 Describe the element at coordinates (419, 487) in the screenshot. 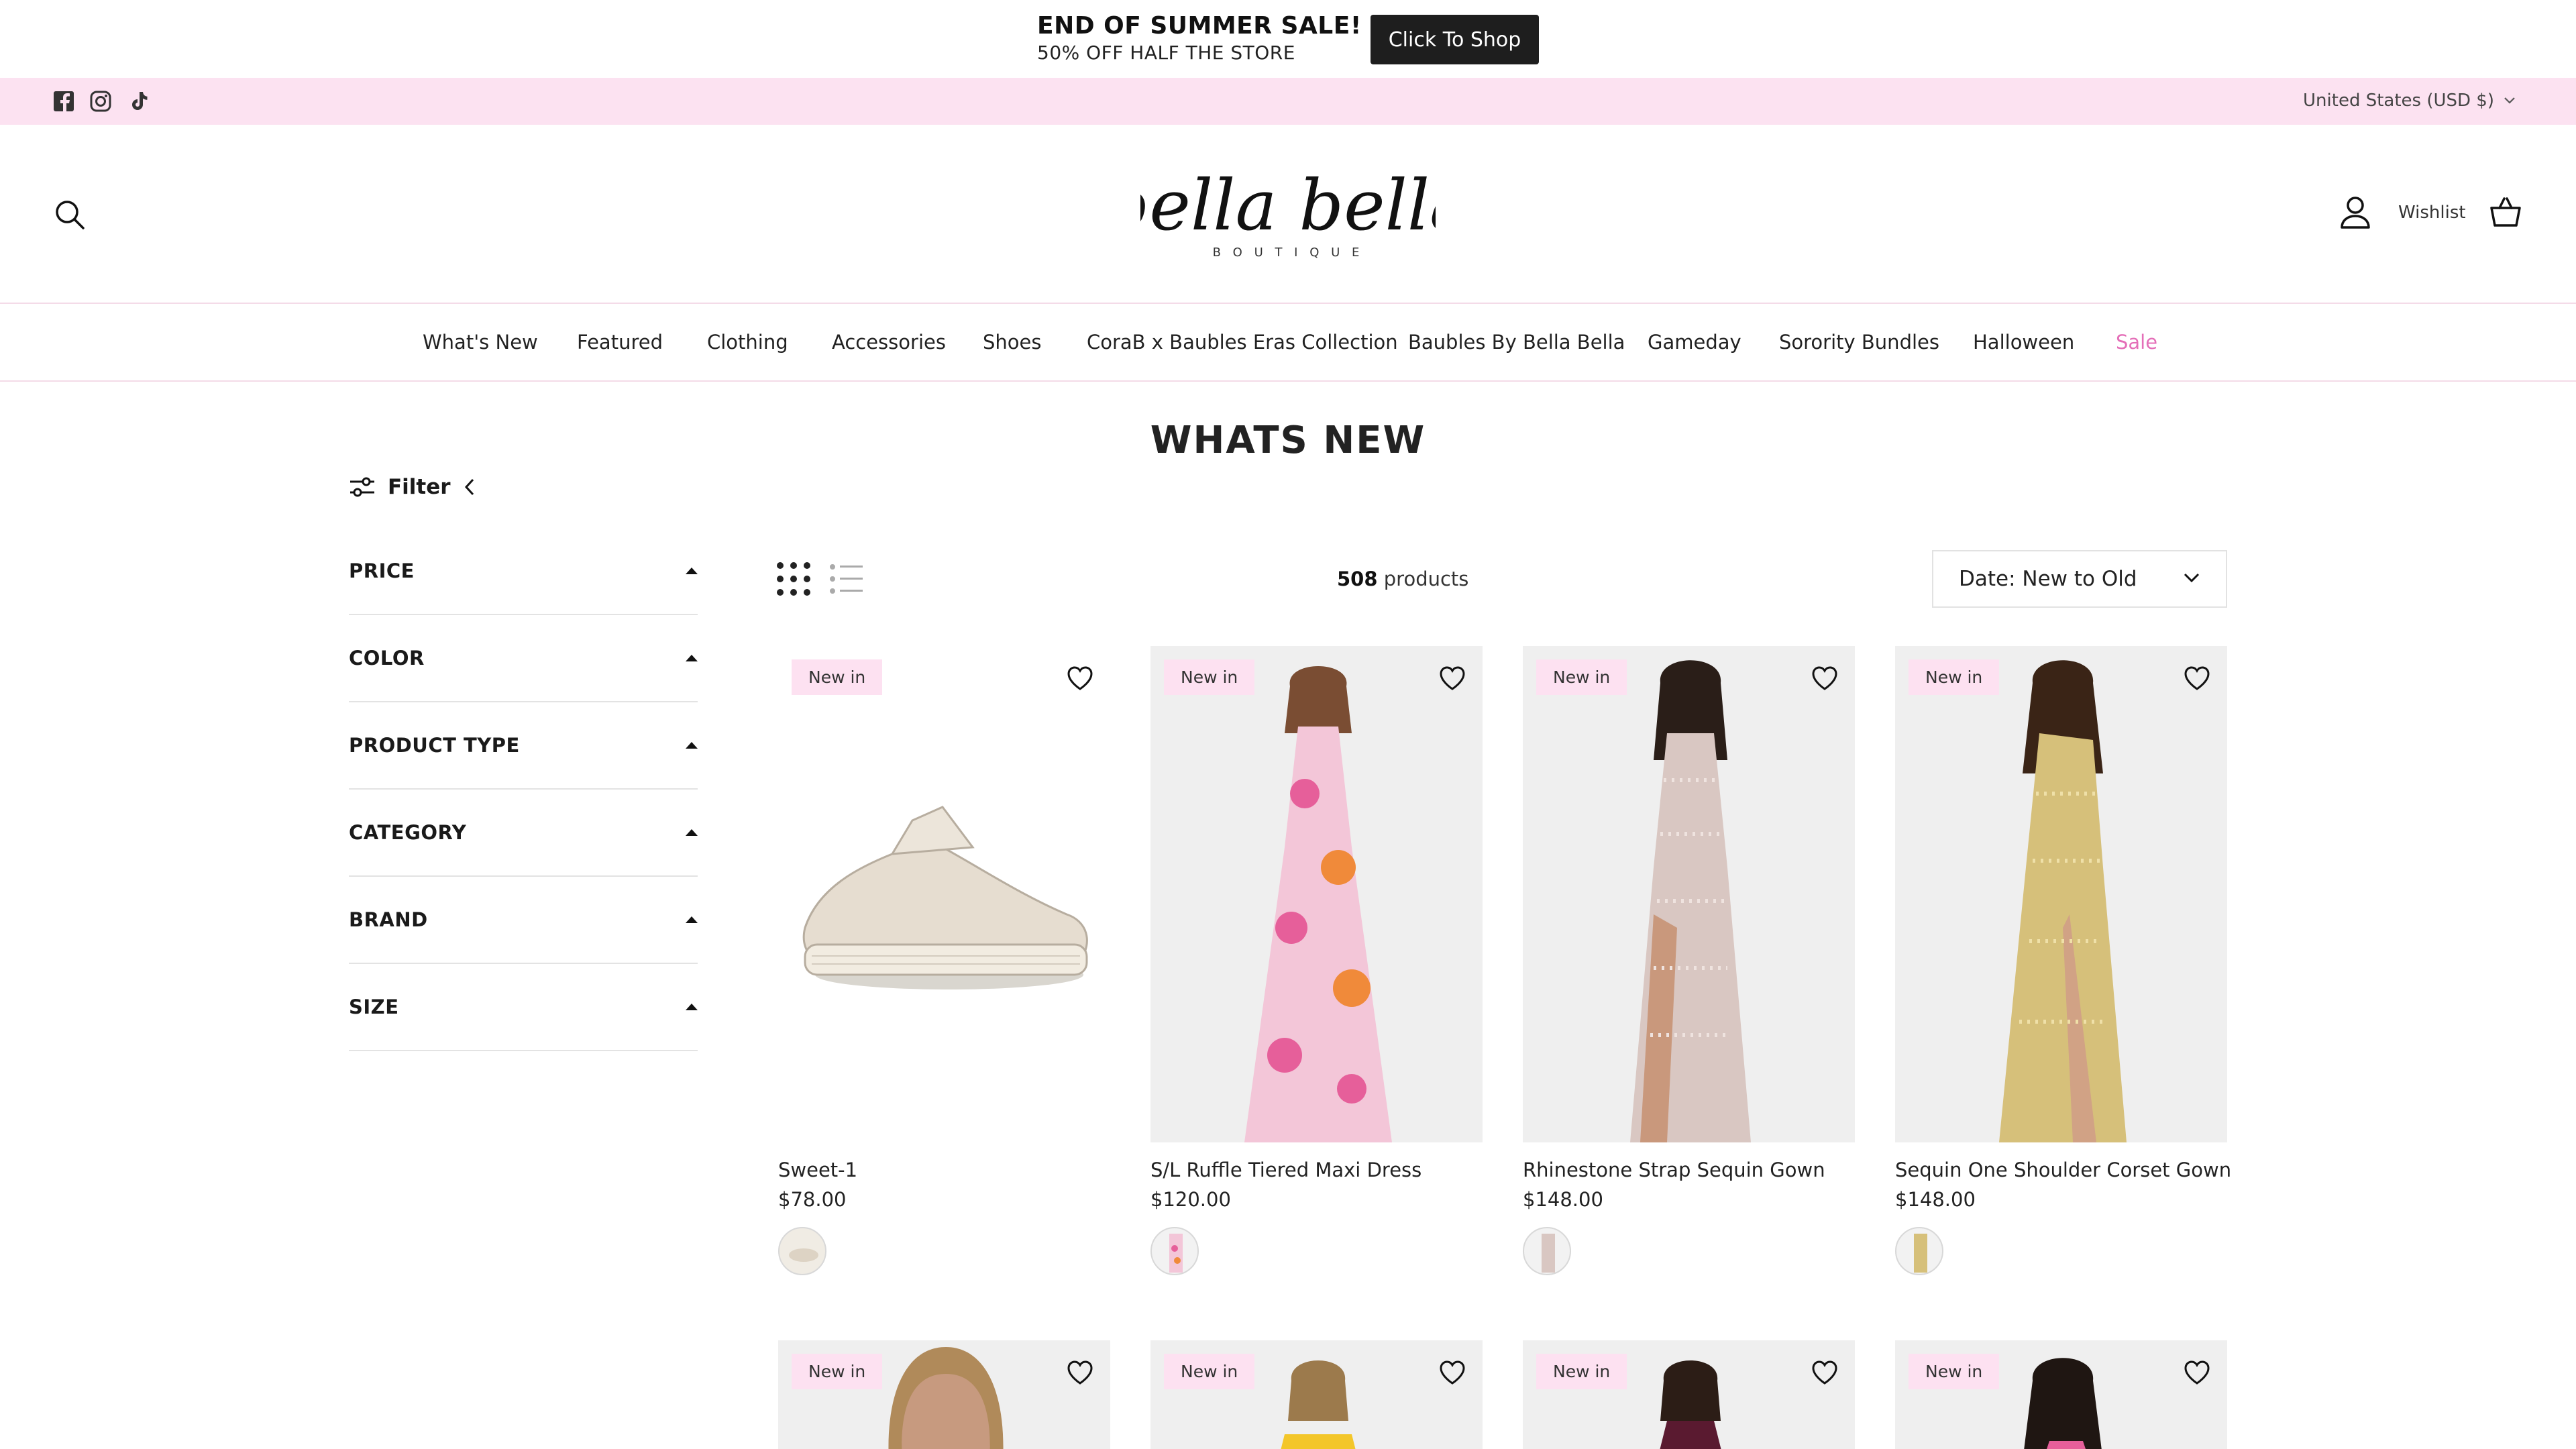

I see `filter-label: Filter` at that location.